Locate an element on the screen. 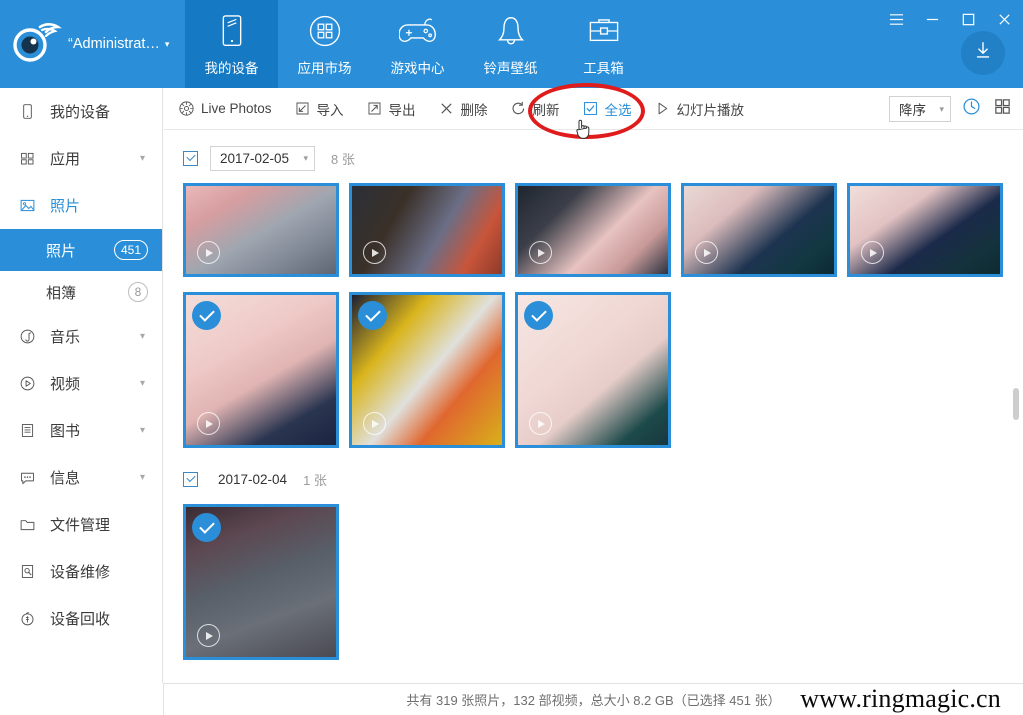  date-group-header: 2017-02-04 1 张 is located at coordinates (593, 479).